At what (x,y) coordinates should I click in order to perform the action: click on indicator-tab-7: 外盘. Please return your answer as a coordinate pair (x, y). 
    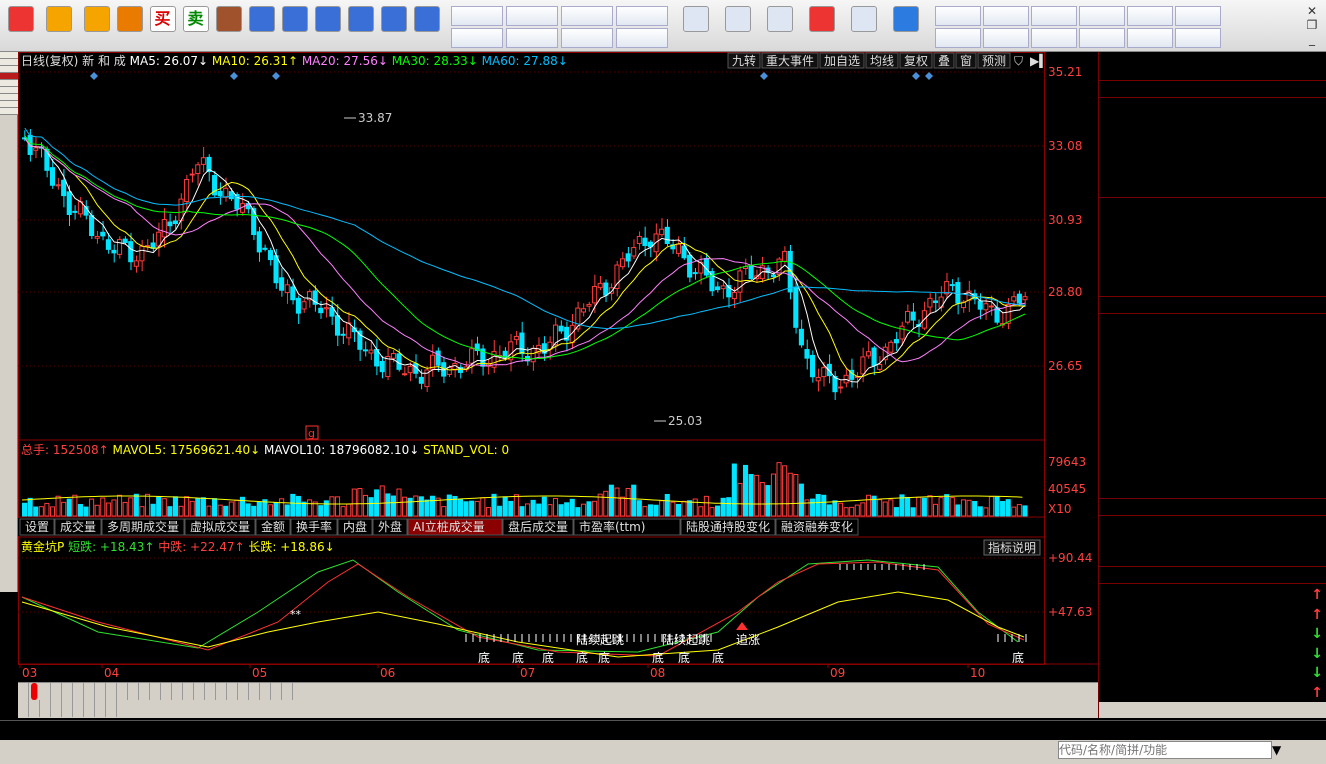
    Looking at the image, I should click on (390, 527).